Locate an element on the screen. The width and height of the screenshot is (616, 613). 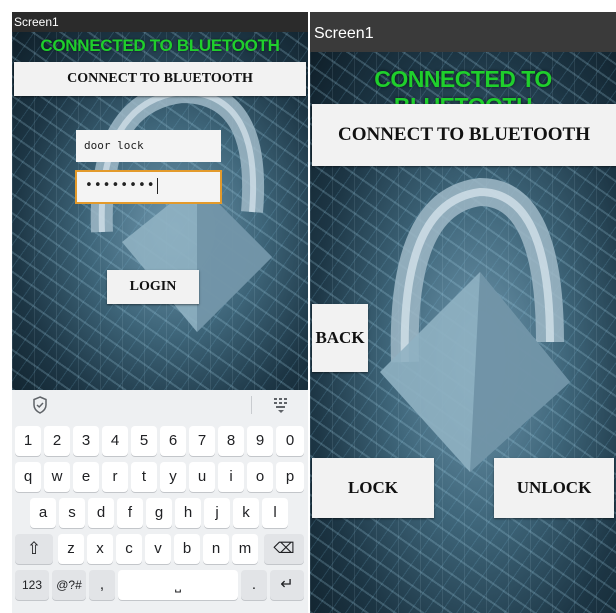
key-f: f is located at coordinates (130, 513).